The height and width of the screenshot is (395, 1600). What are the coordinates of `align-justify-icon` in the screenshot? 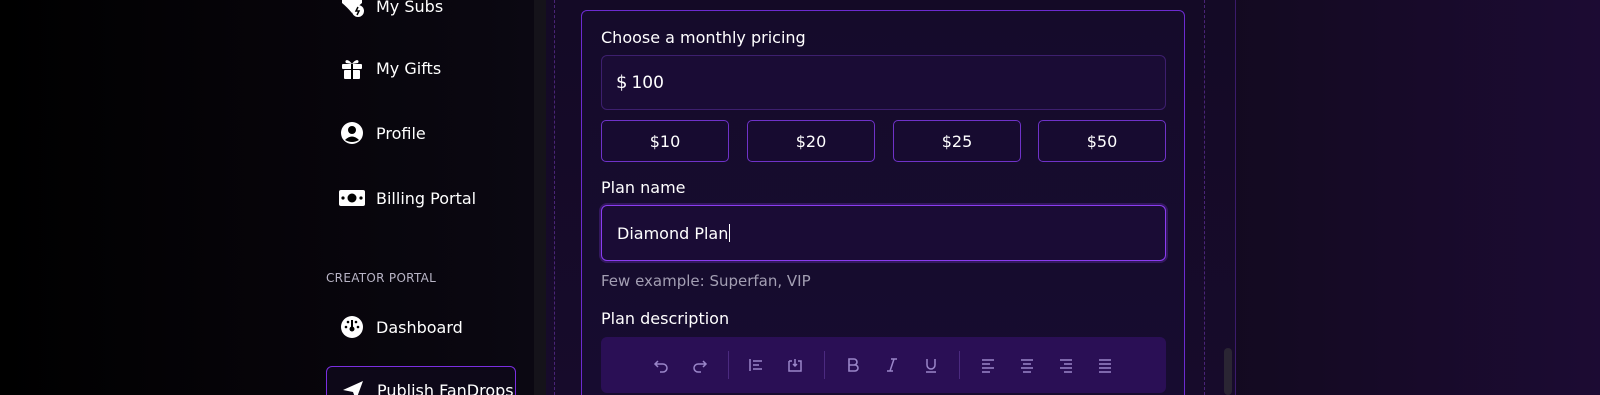 It's located at (1105, 365).